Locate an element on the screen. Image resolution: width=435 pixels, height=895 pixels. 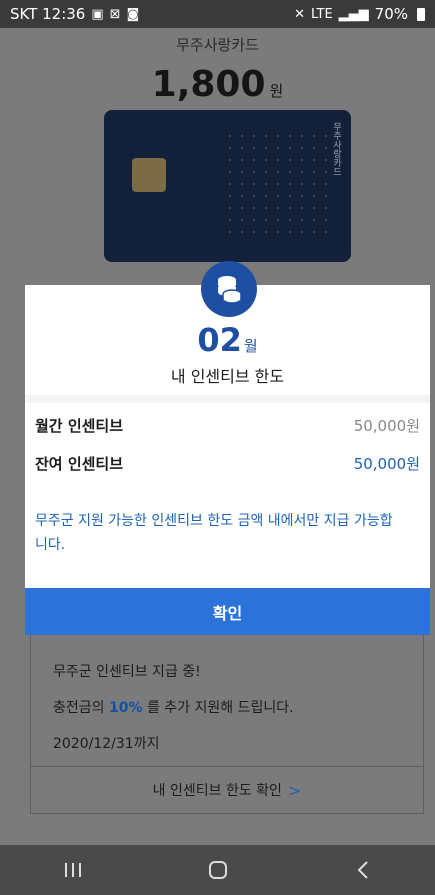
card-image: 무주사랑카드 is located at coordinates (227, 186).